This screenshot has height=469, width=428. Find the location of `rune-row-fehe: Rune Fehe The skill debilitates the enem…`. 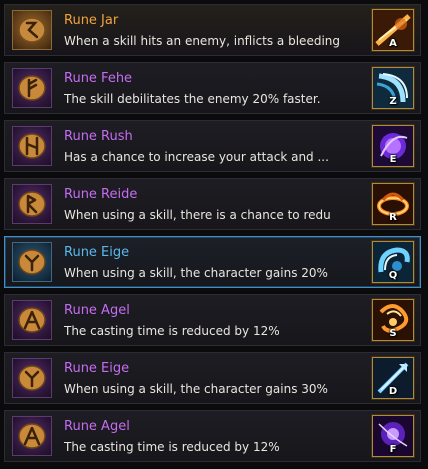

rune-row-fehe: Rune Fehe The skill debilitates the enem… is located at coordinates (212, 88).